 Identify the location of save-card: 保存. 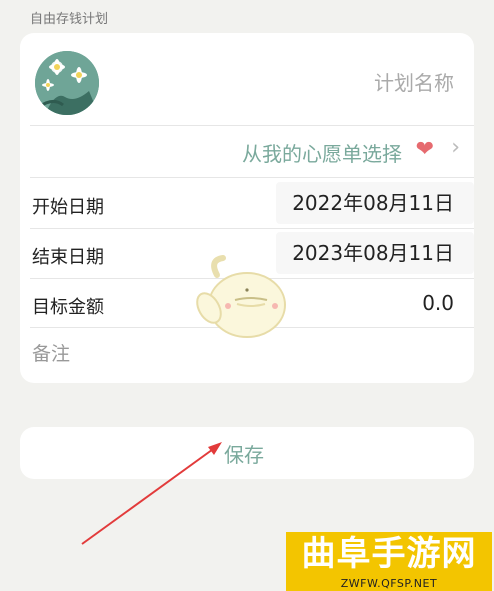
(247, 453).